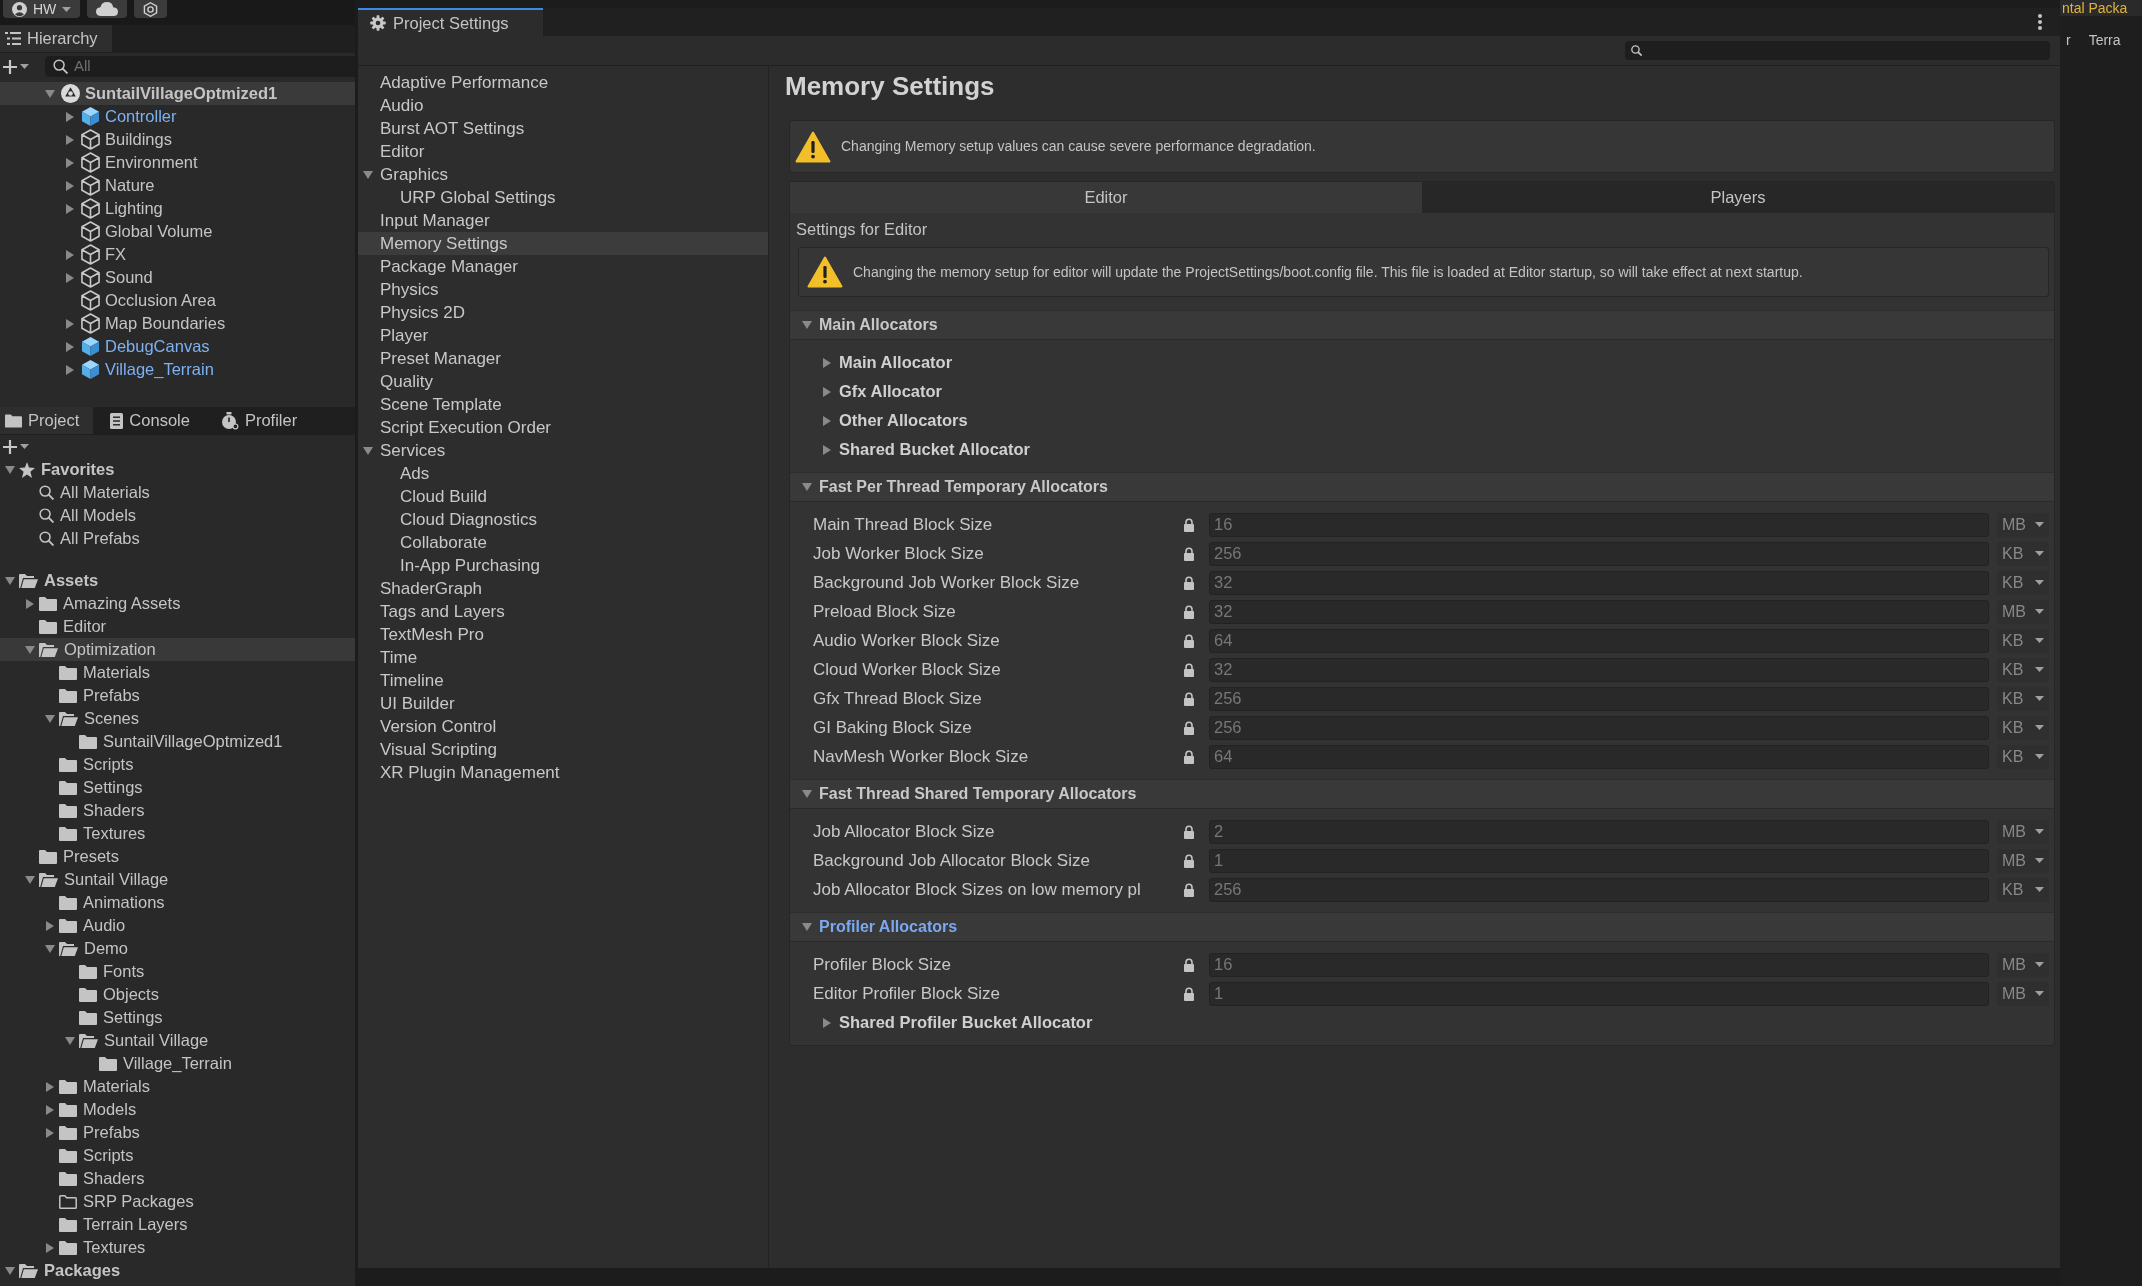  What do you see at coordinates (450, 22) in the screenshot?
I see `window-tab: Project Settings` at bounding box center [450, 22].